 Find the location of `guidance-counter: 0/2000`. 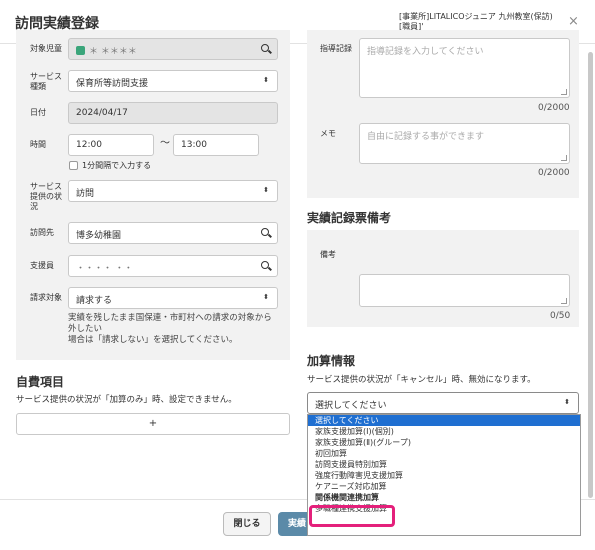

guidance-counter: 0/2000 is located at coordinates (554, 108).